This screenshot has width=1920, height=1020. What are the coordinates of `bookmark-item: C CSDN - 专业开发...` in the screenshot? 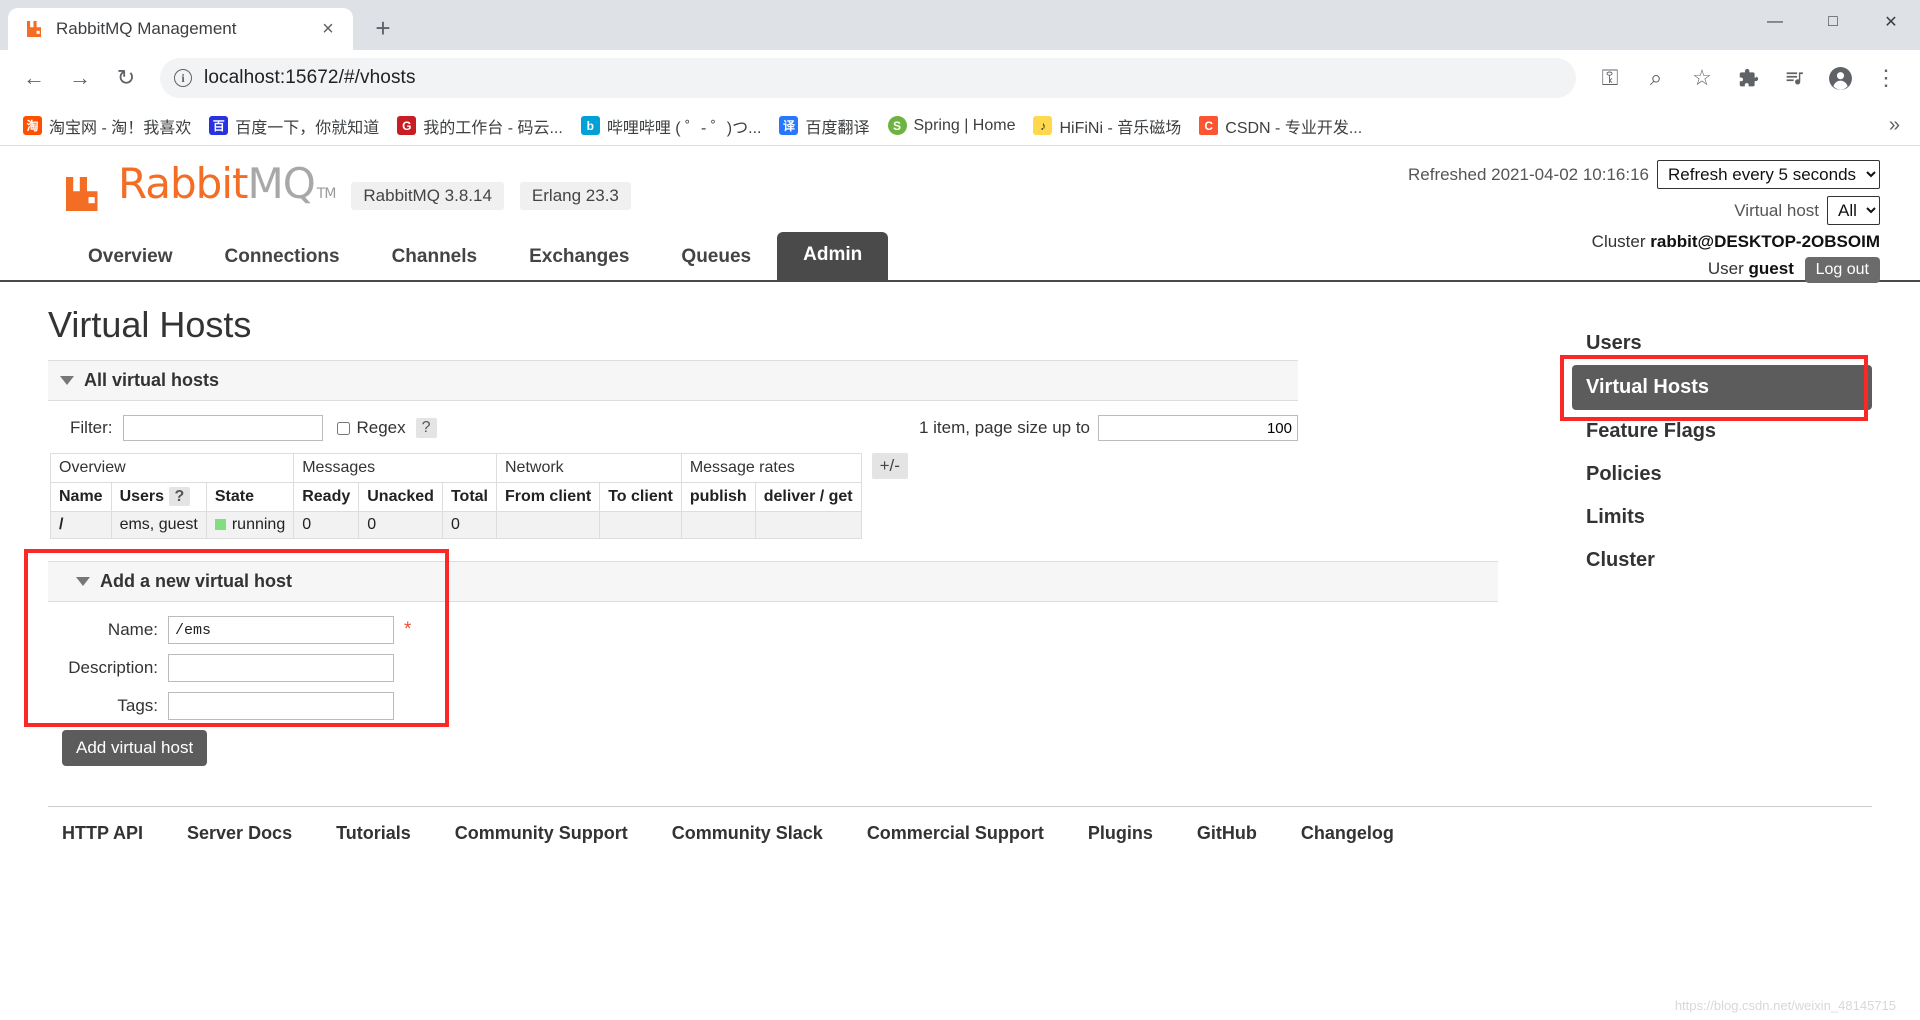 It's located at (1280, 126).